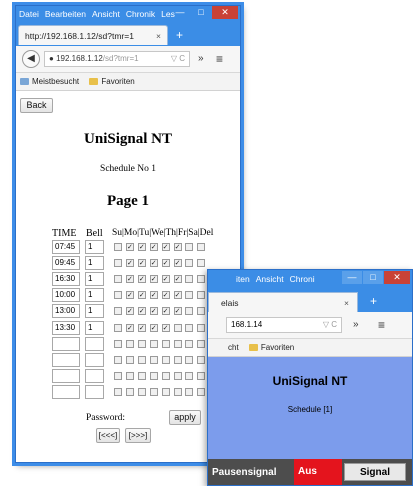 This screenshot has height=486, width=413. I want to click on time-field: 16:30, so click(66, 279).